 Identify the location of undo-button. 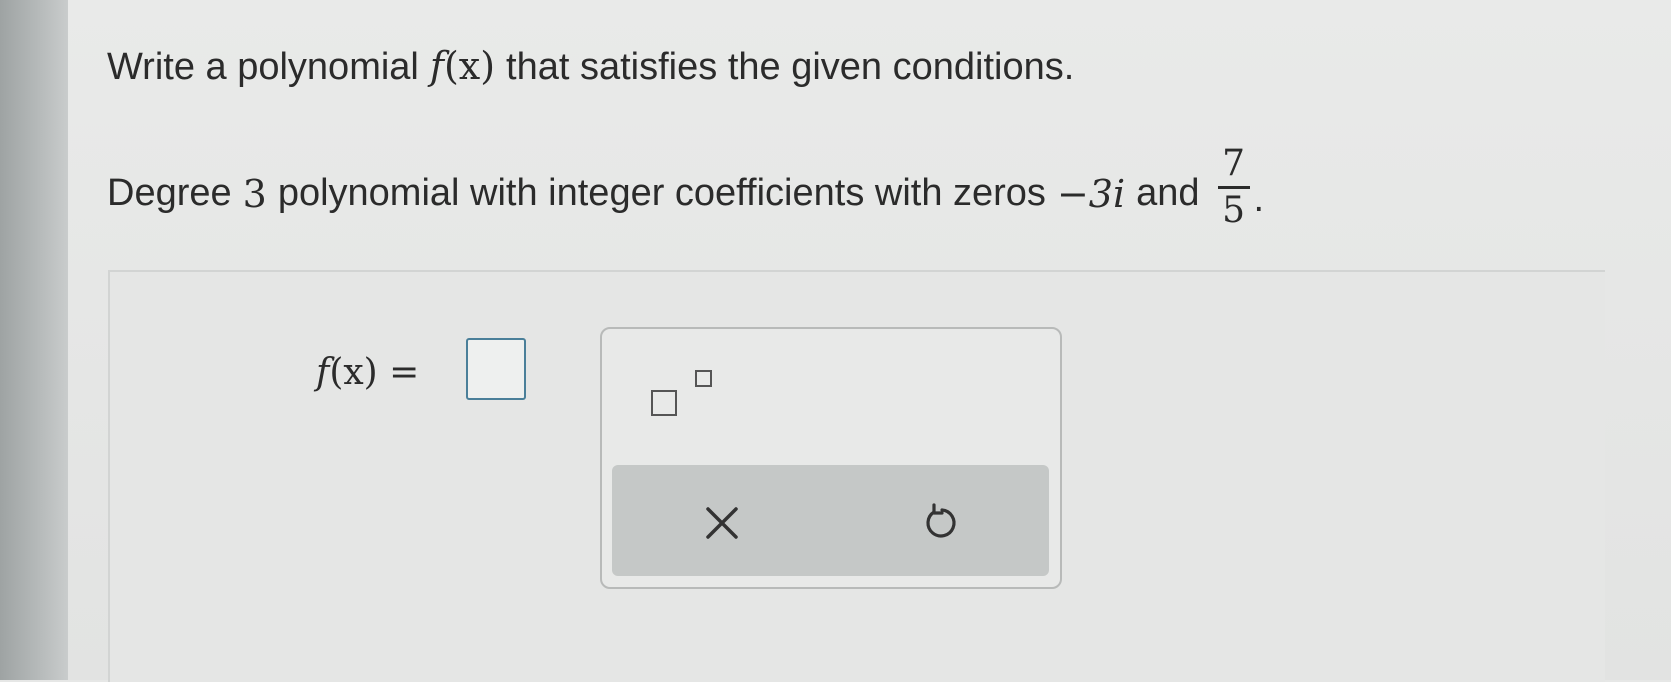
(942, 523).